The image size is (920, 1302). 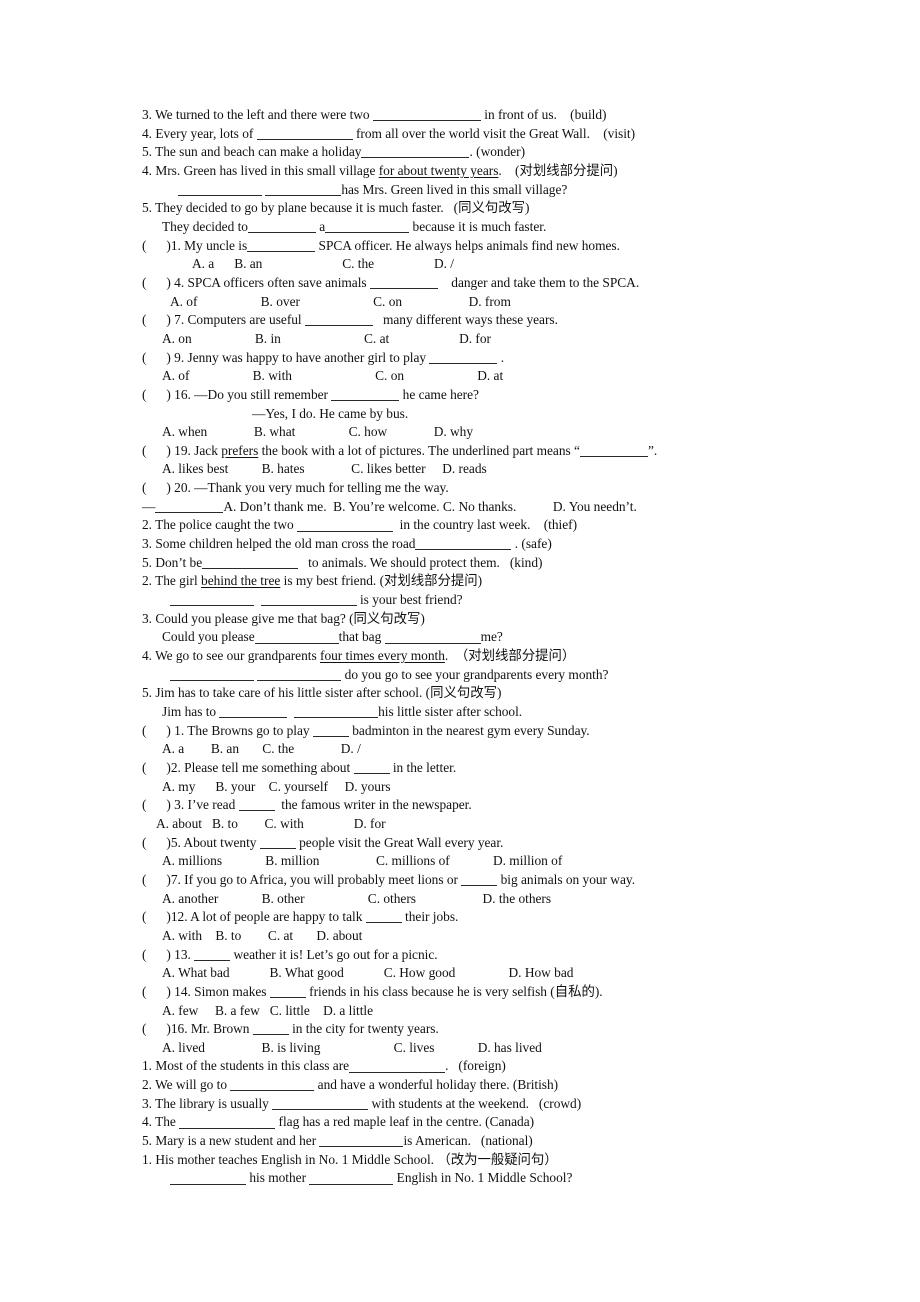 What do you see at coordinates (231, 1141) in the screenshot?
I see `line-text: 5. Mary is a new student and her` at bounding box center [231, 1141].